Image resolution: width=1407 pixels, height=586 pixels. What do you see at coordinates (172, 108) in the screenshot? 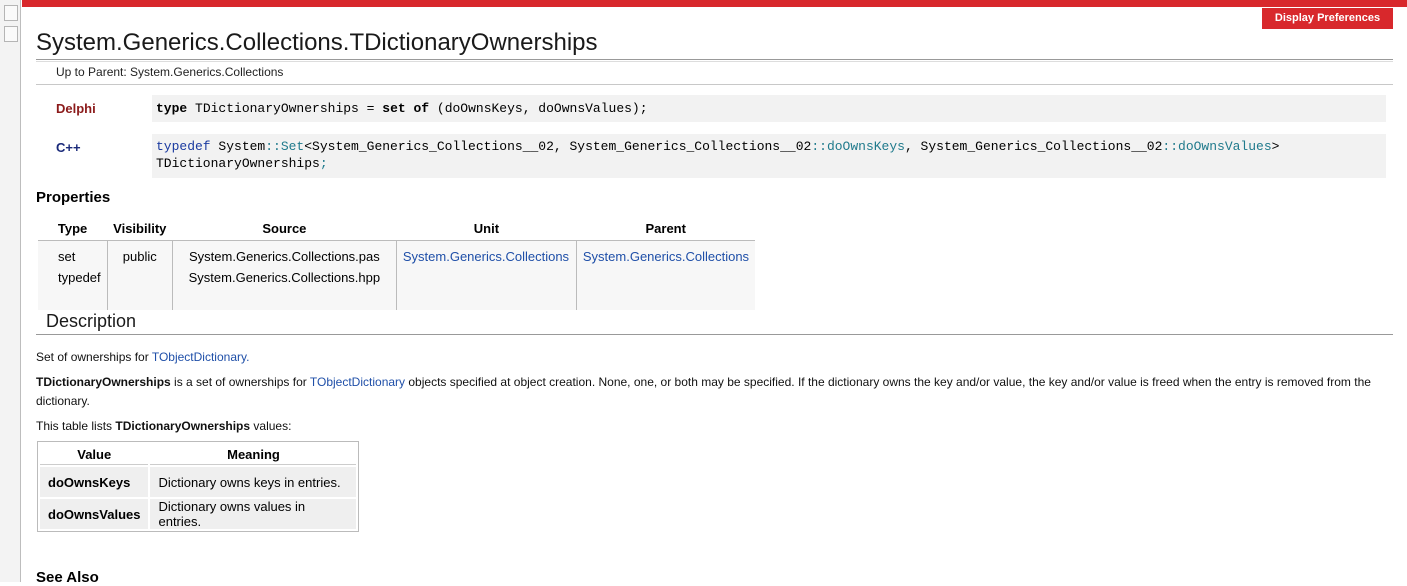
I see `keyword: type` at bounding box center [172, 108].